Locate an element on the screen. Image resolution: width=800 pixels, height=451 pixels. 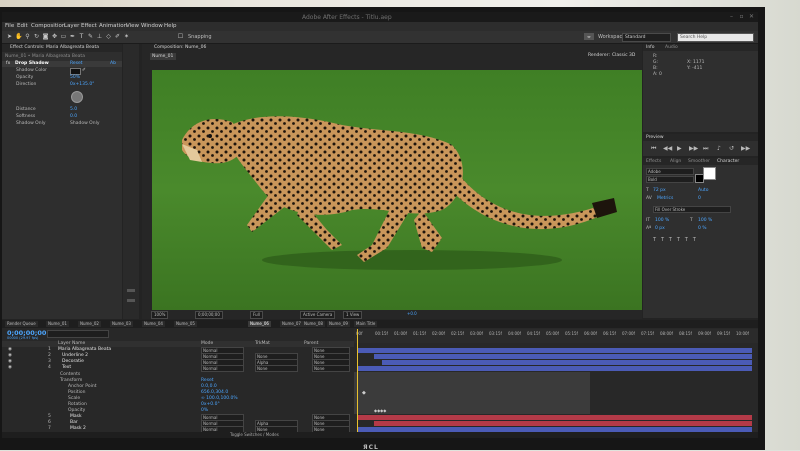
fx-icon: fx is located at coordinates (8, 63).